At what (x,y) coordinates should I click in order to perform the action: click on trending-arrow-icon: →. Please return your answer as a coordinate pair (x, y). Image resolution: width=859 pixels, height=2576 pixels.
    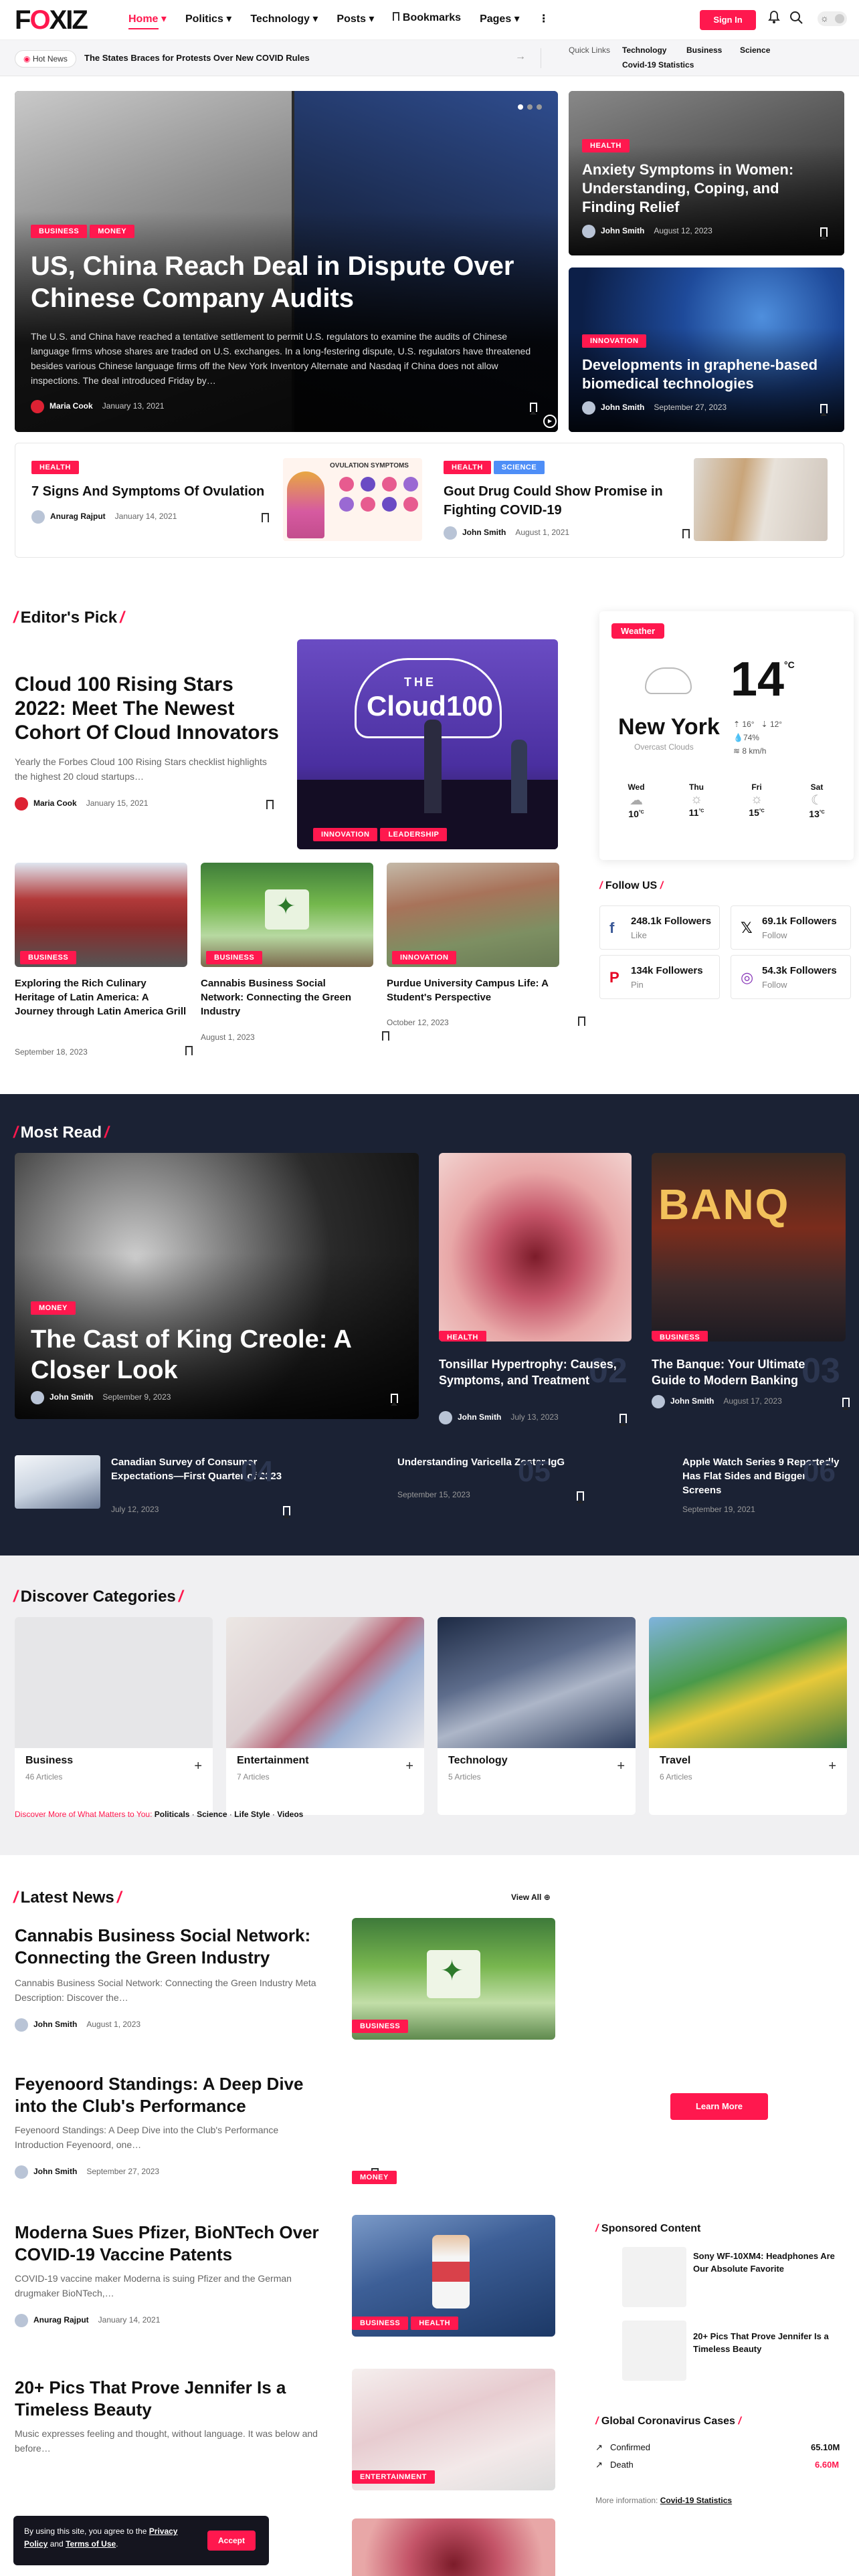
    Looking at the image, I should click on (520, 57).